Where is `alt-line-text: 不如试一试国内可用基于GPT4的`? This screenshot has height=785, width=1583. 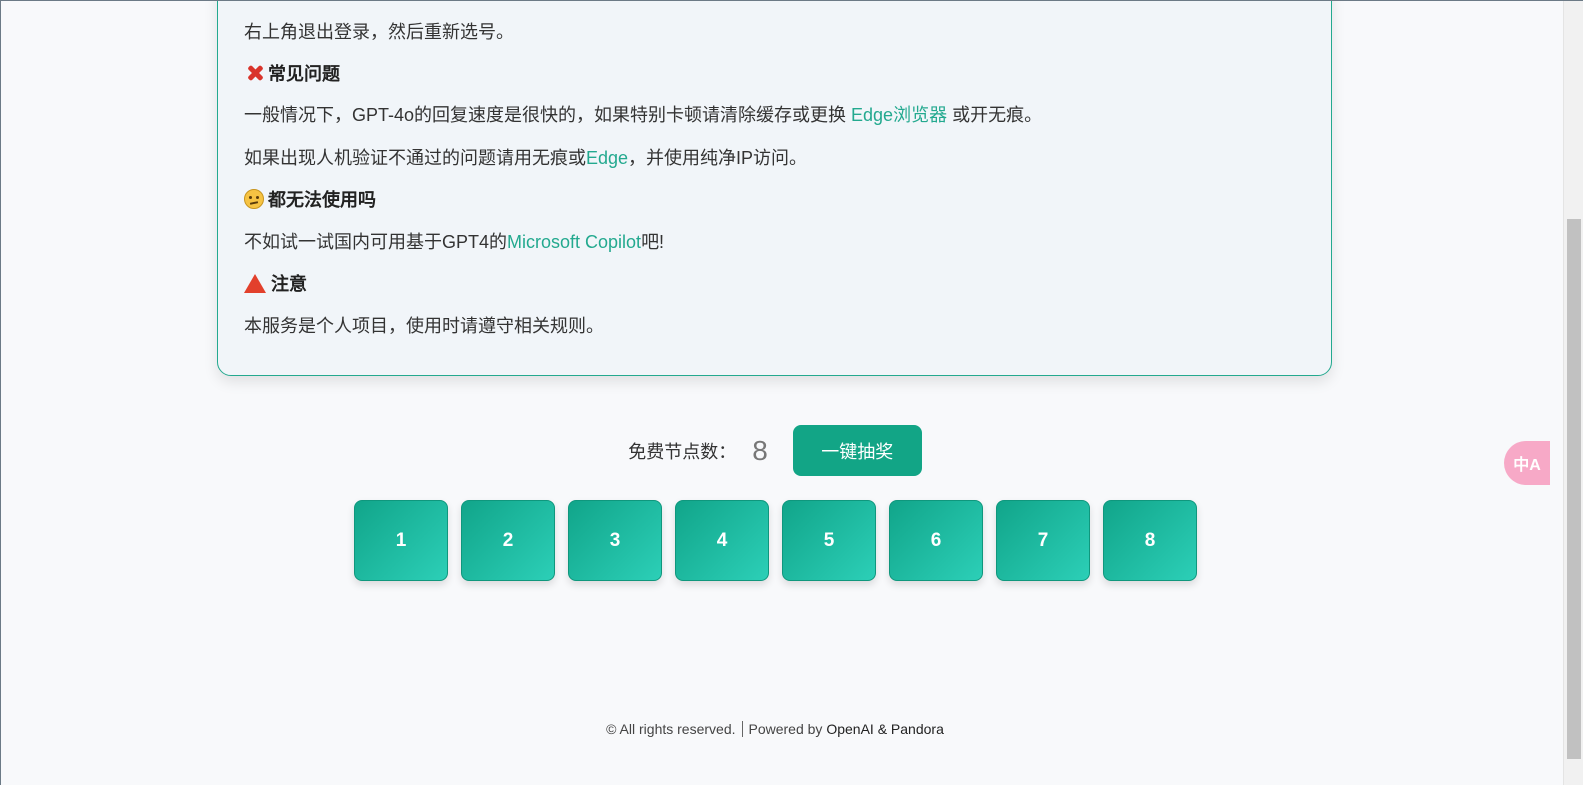 alt-line-text: 不如试一试国内可用基于GPT4的 is located at coordinates (376, 242).